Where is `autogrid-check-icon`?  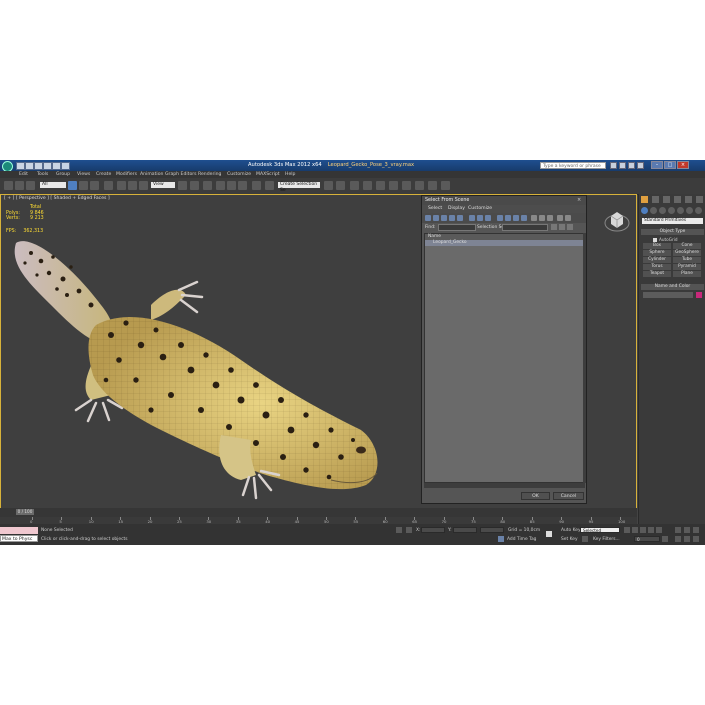 autogrid-check-icon is located at coordinates (655, 240).